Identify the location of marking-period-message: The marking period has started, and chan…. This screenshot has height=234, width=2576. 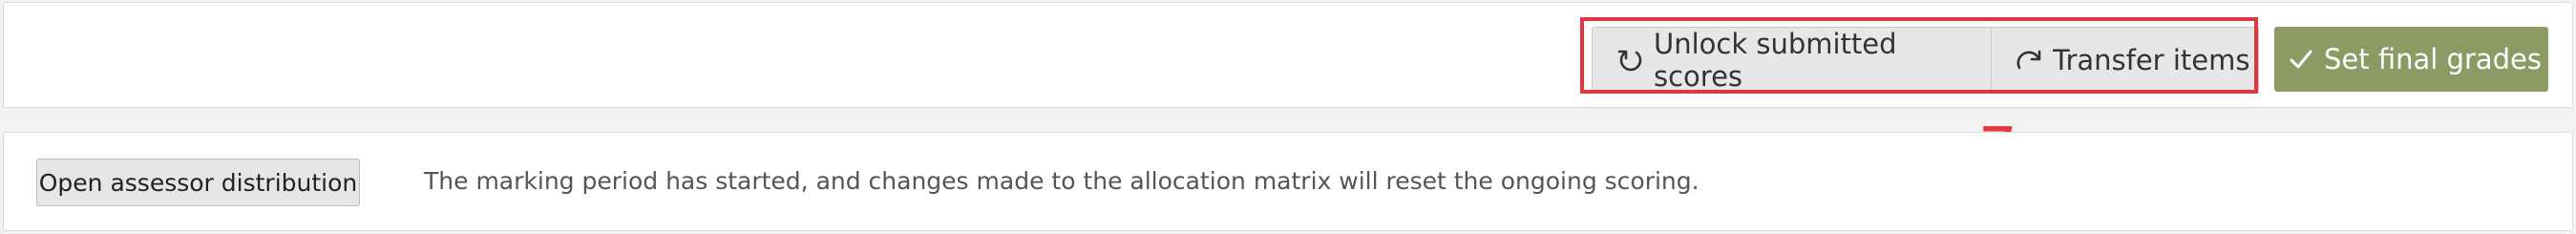
(1062, 181).